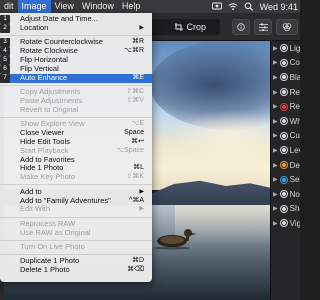  Describe the element at coordinates (76, 27) in the screenshot. I see `menu-item-location: 2 Location ▶` at that location.